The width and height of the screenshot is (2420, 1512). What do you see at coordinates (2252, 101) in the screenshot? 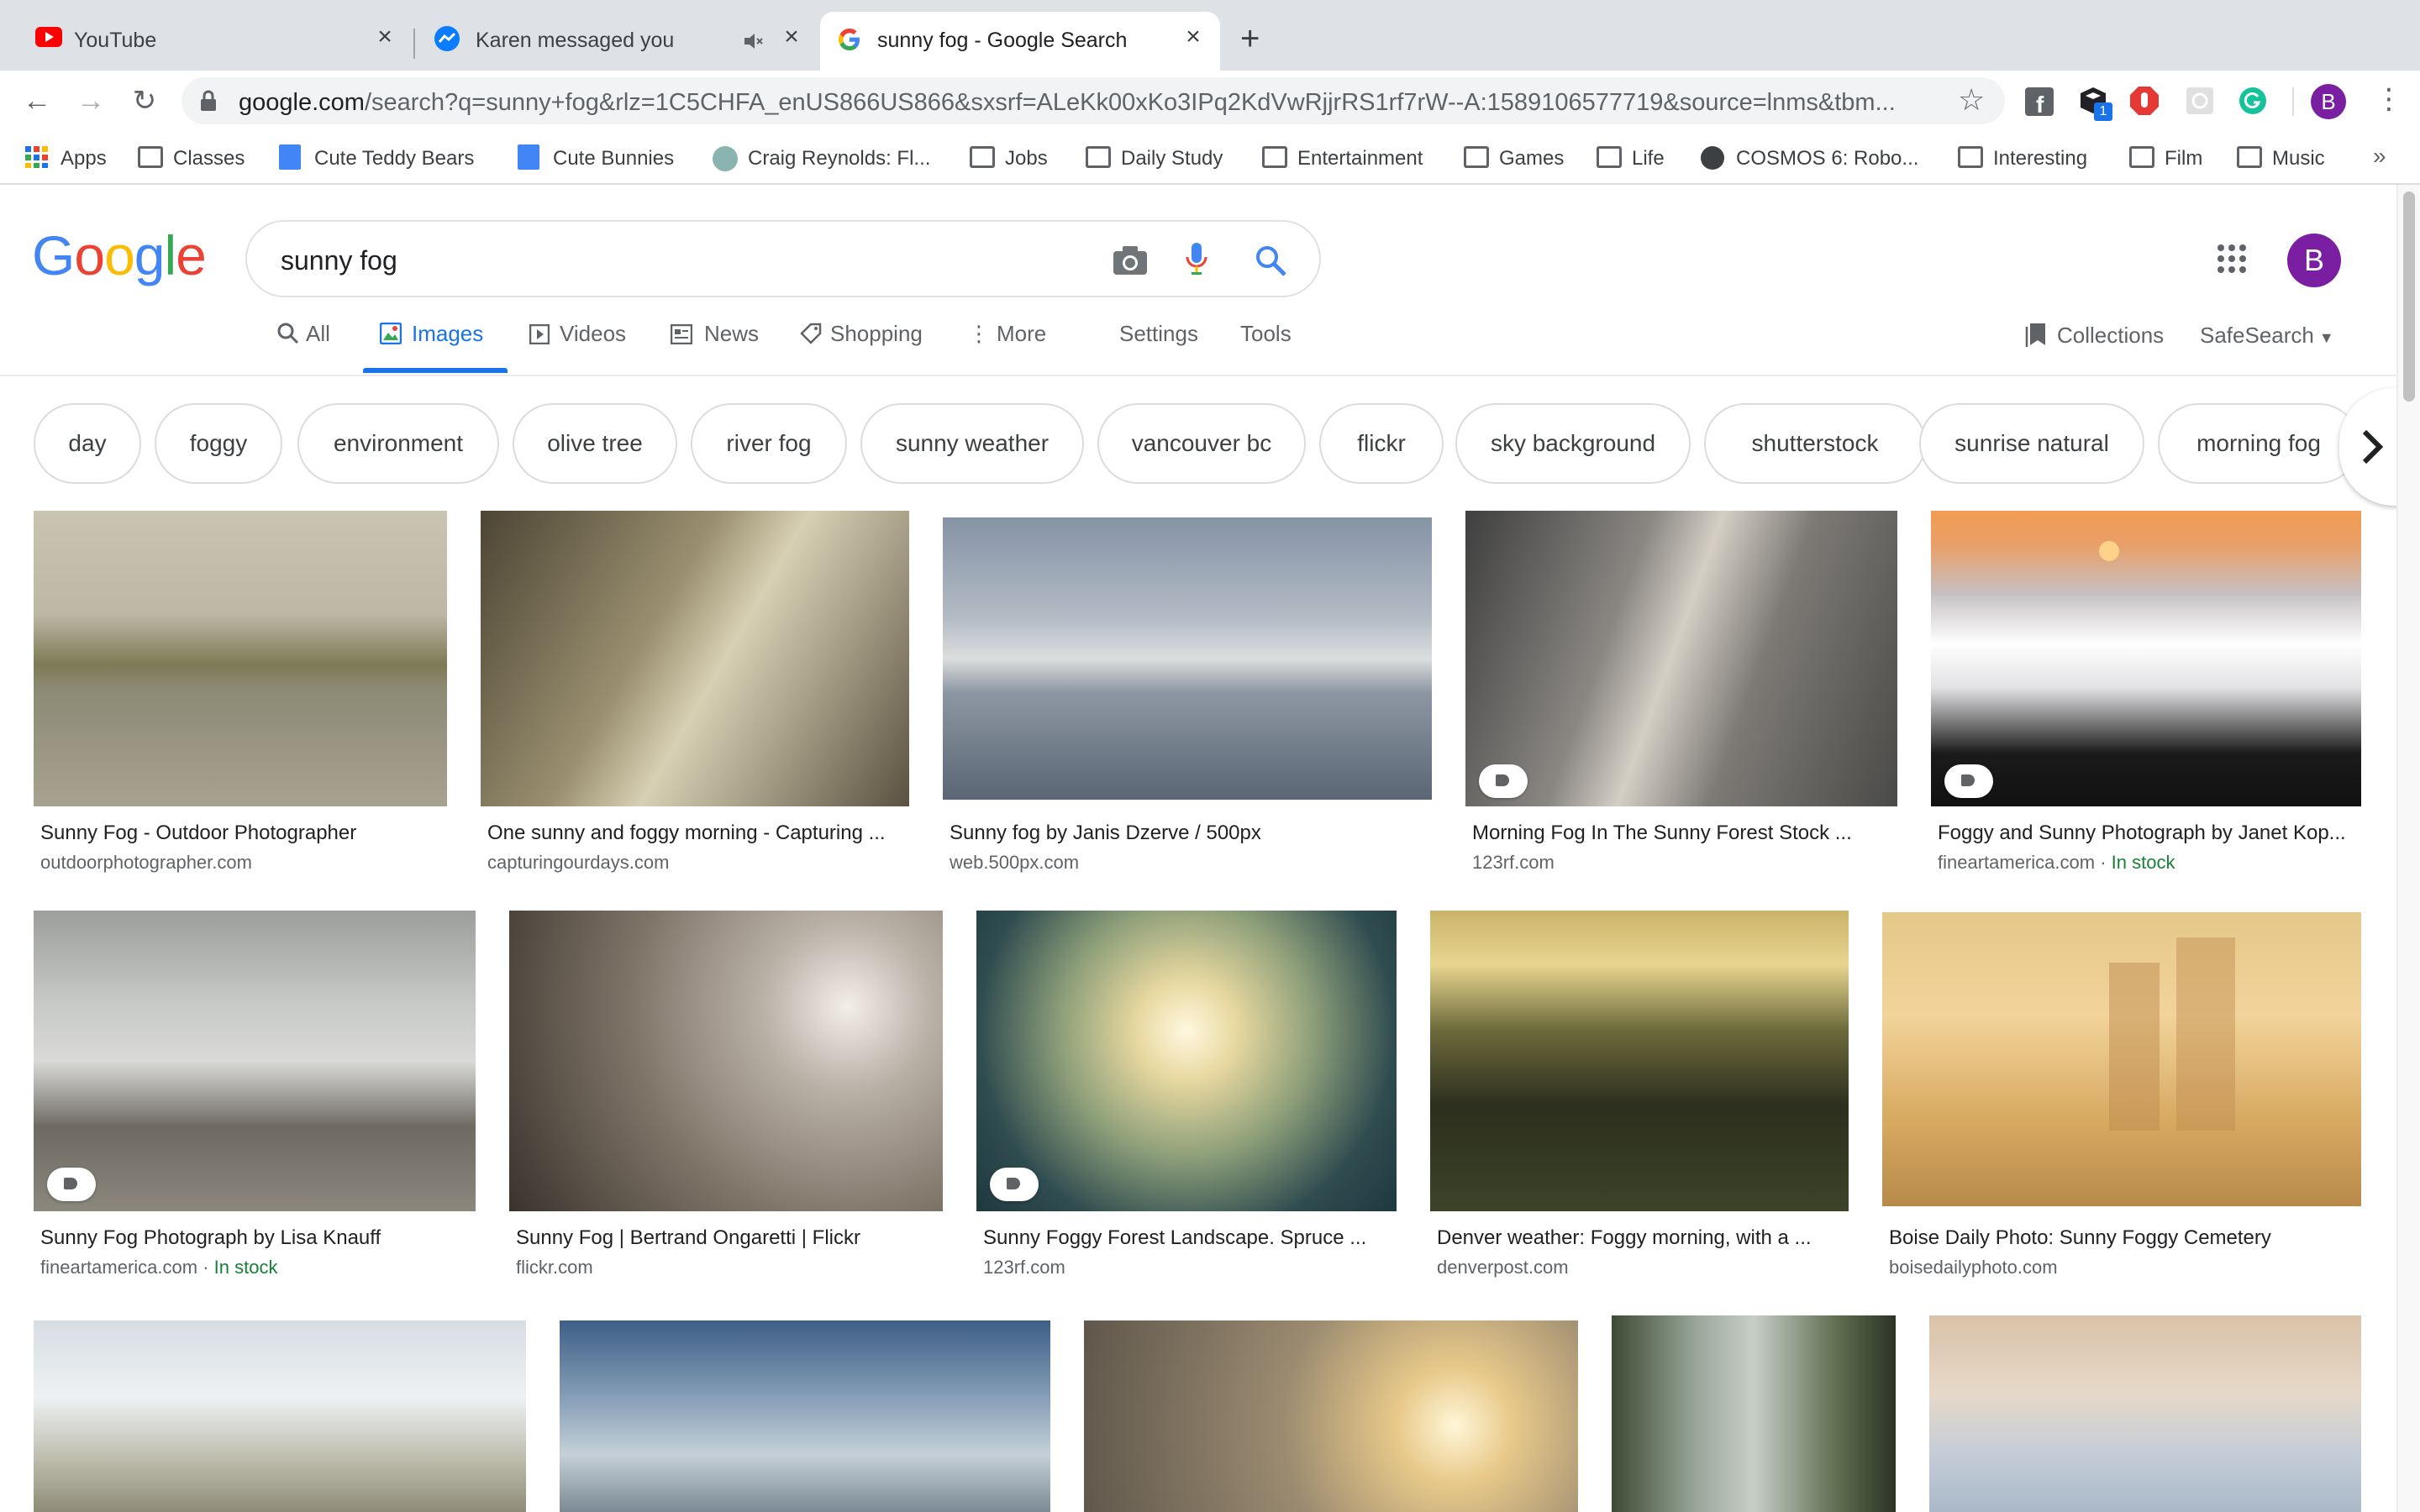
I see `grammarly-icon` at bounding box center [2252, 101].